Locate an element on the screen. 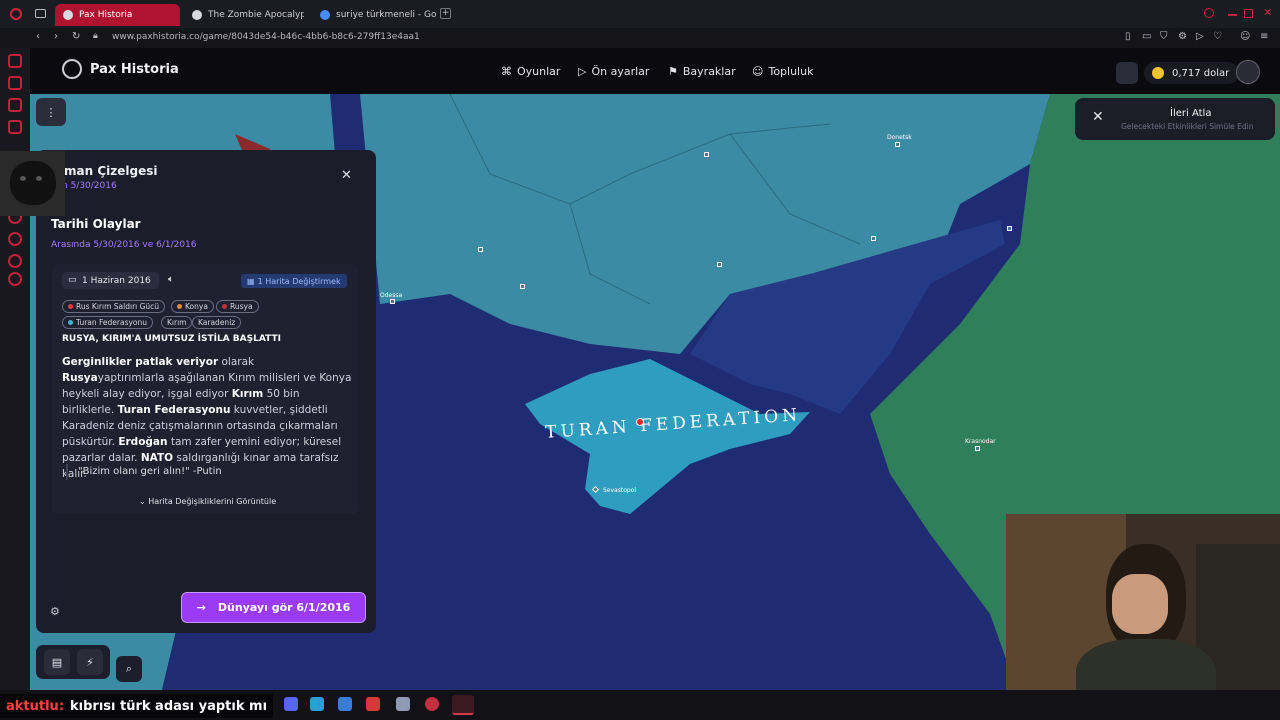  bookmark-icon is located at coordinates (1127, 73).